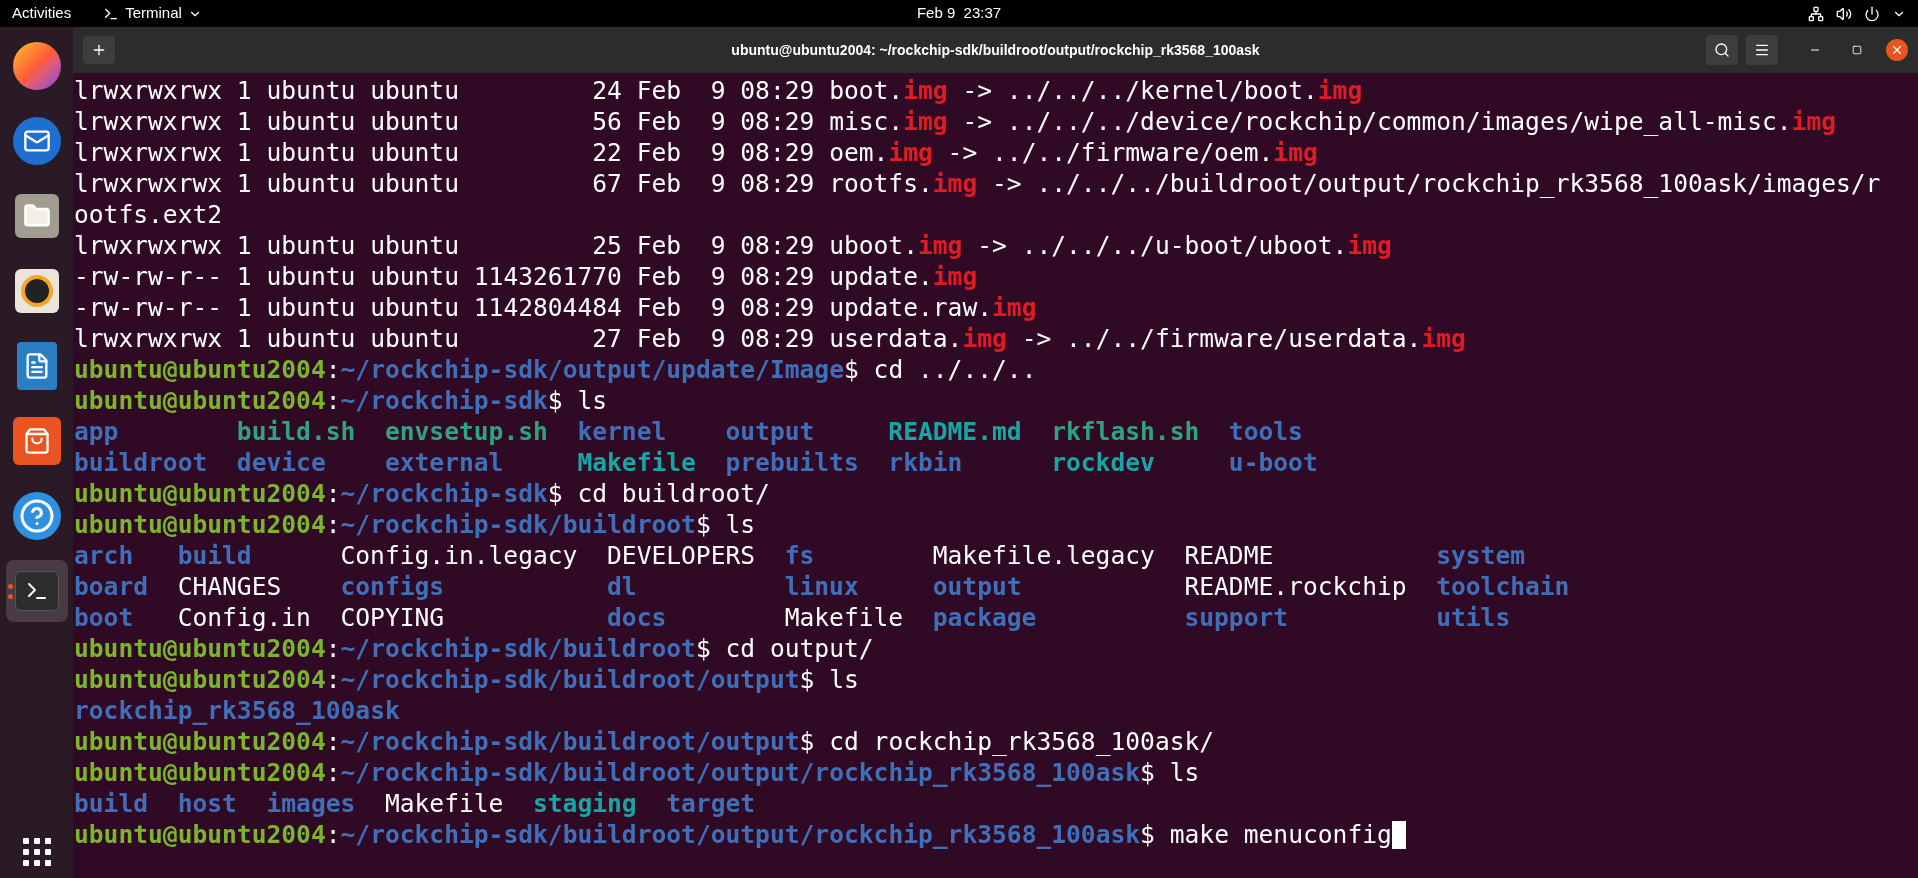  I want to click on terminal-text: DEVELOPERS, so click(681, 555).